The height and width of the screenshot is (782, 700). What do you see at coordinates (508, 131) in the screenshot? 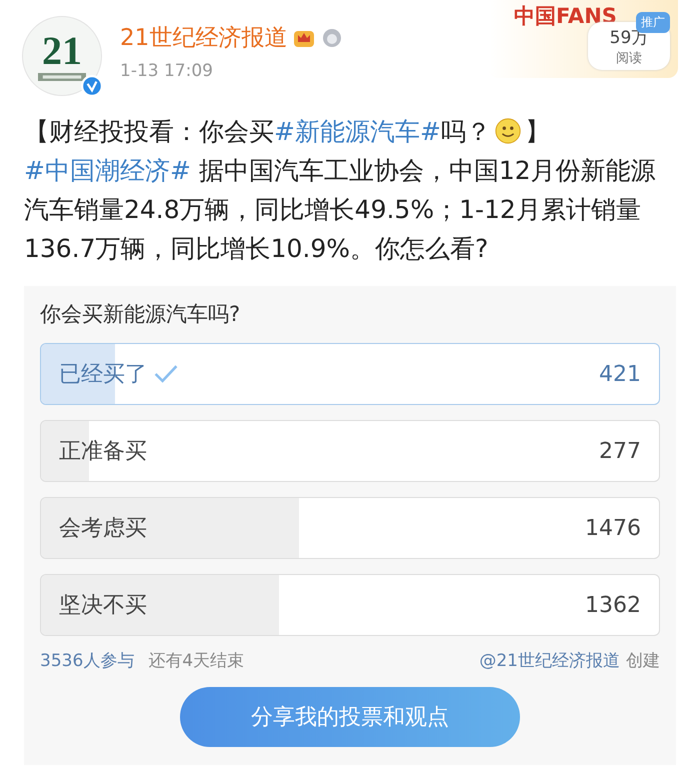
I see `smiley-icon` at bounding box center [508, 131].